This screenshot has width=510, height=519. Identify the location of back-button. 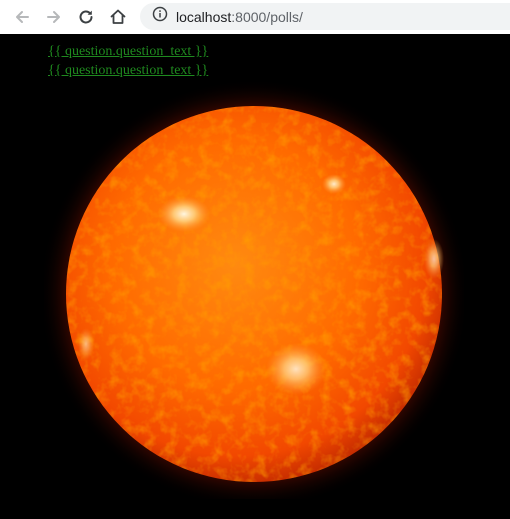
(22, 17).